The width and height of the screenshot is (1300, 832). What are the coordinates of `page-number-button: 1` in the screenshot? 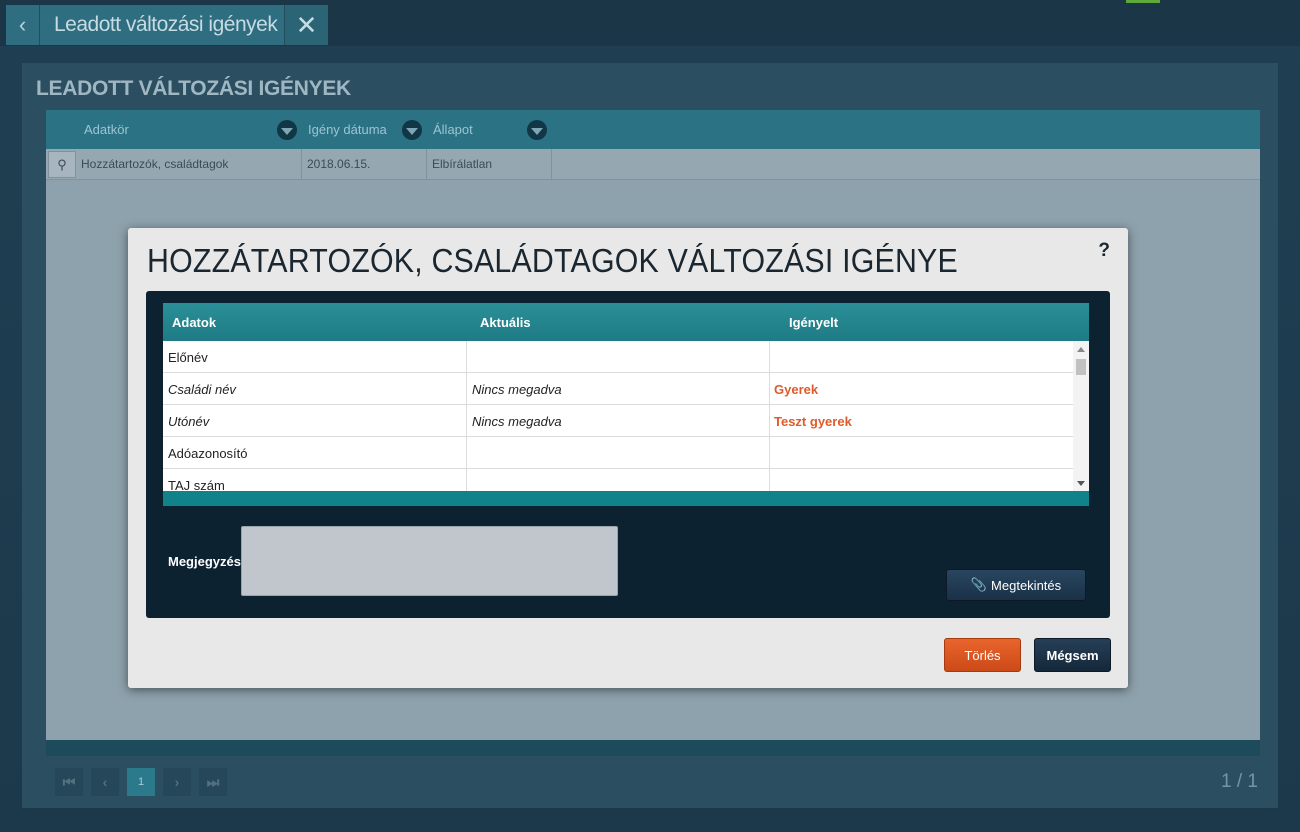 It's located at (141, 782).